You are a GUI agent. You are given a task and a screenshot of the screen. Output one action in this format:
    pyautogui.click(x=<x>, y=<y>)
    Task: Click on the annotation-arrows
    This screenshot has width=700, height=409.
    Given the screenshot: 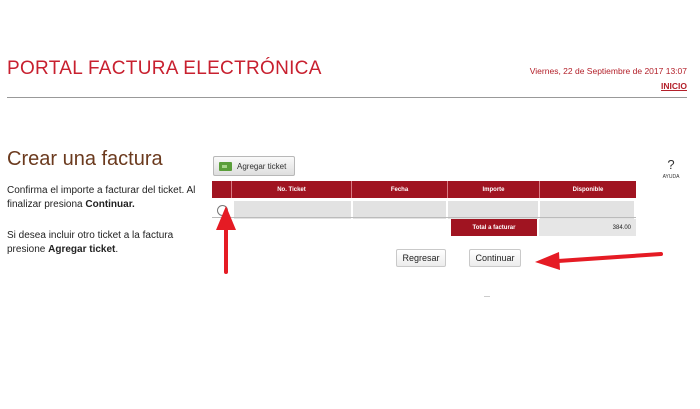 What is the action you would take?
    pyautogui.click(x=439, y=240)
    